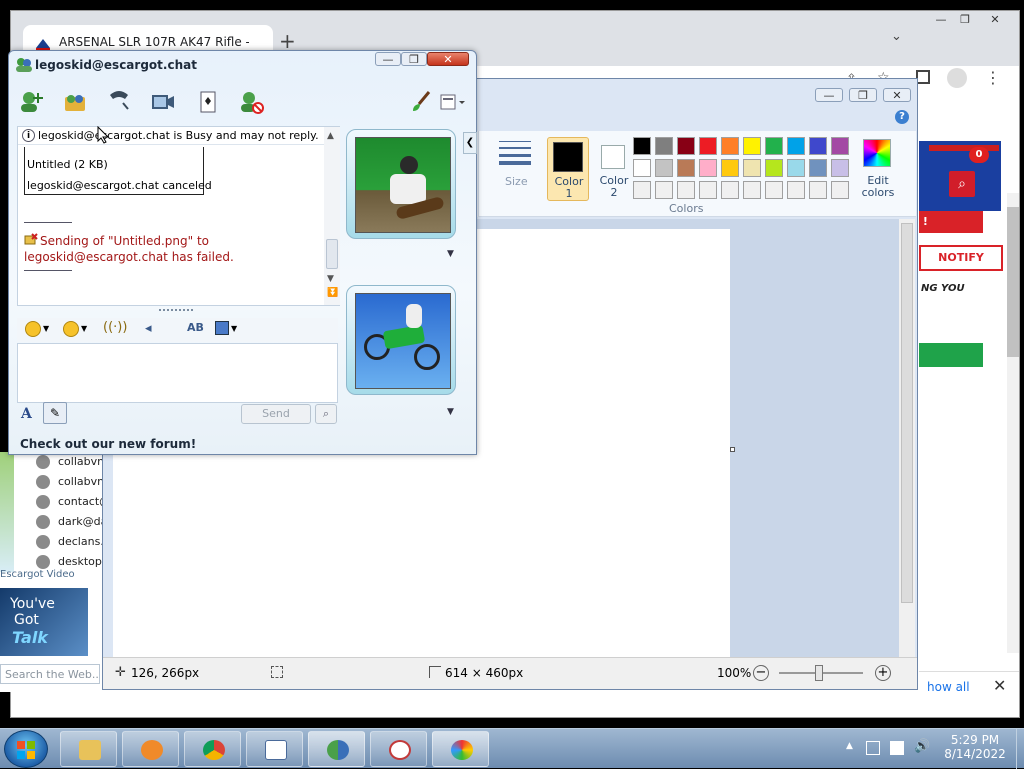  What do you see at coordinates (961, 258) in the screenshot?
I see `notify-button: NOTIFY` at bounding box center [961, 258].